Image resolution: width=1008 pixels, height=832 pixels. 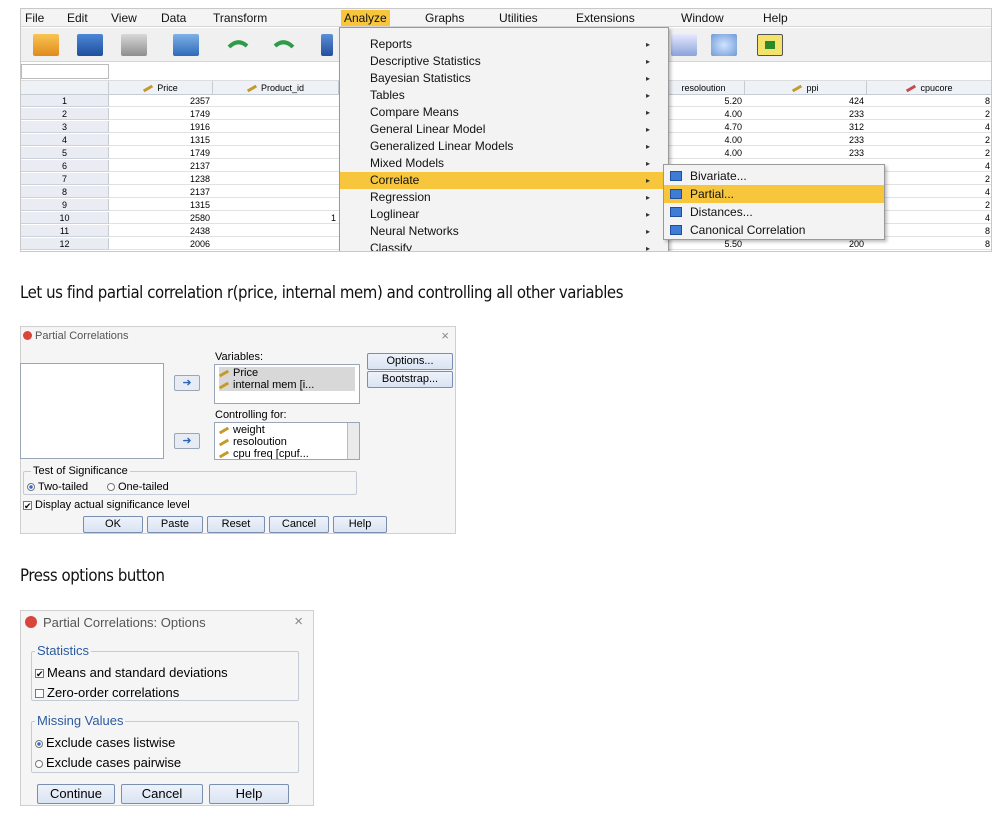 I want to click on table-cell: 2580, so click(x=161, y=218).